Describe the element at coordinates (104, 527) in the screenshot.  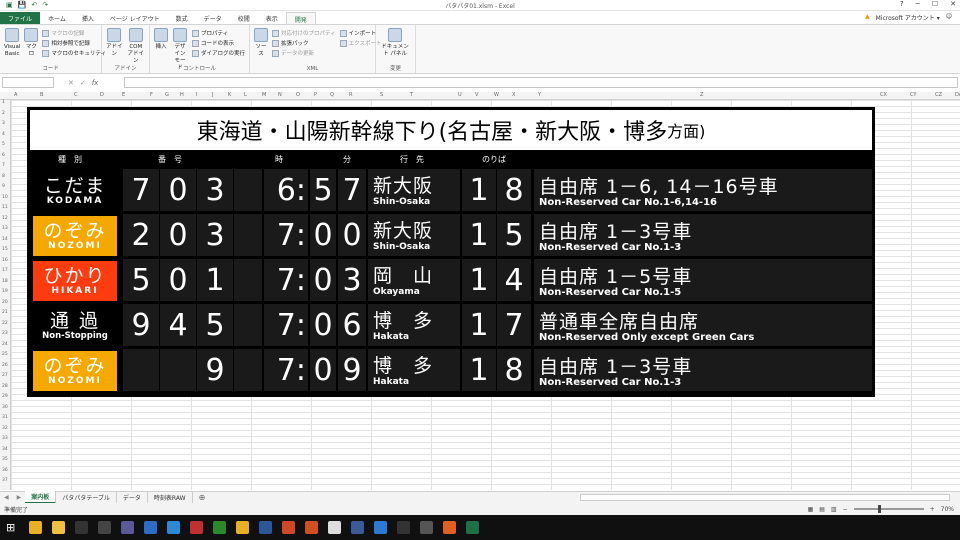
I see `film-icon` at that location.